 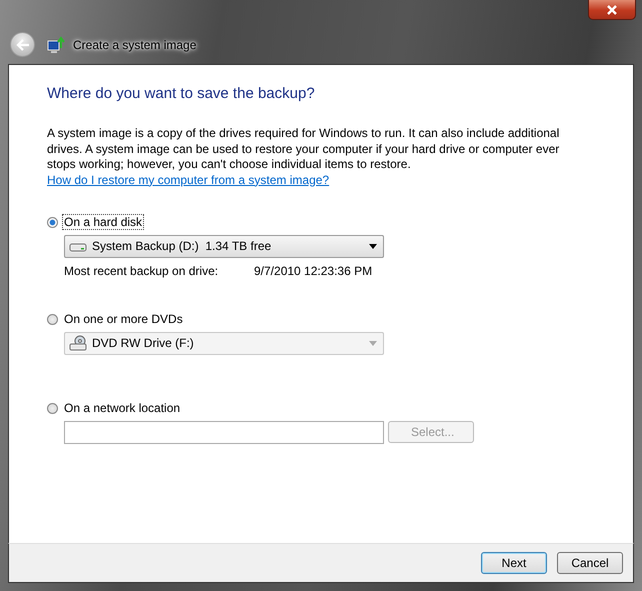 I want to click on radio-option: On one or more DVDs, so click(x=116, y=319).